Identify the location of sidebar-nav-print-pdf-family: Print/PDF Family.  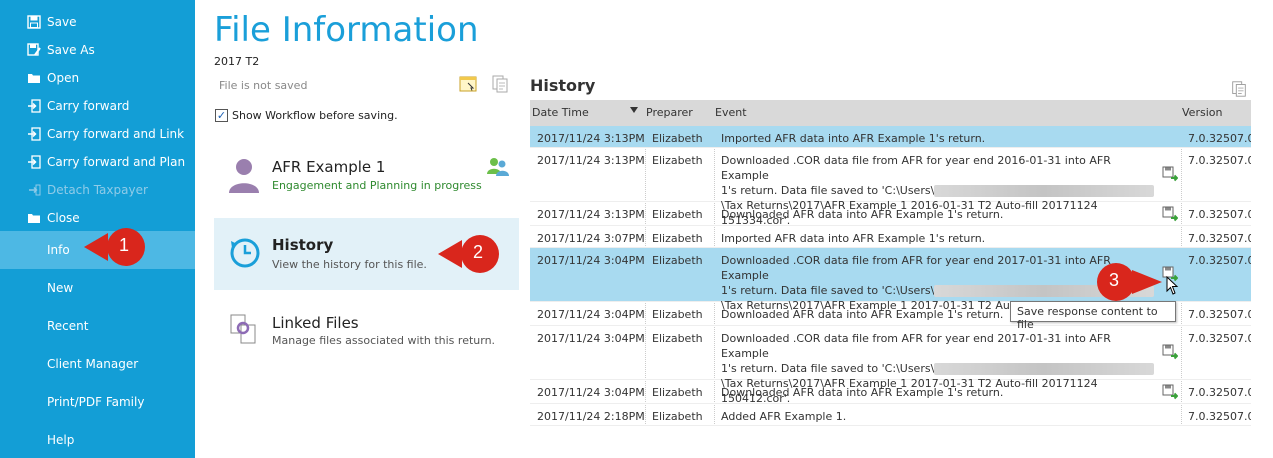
(97, 402).